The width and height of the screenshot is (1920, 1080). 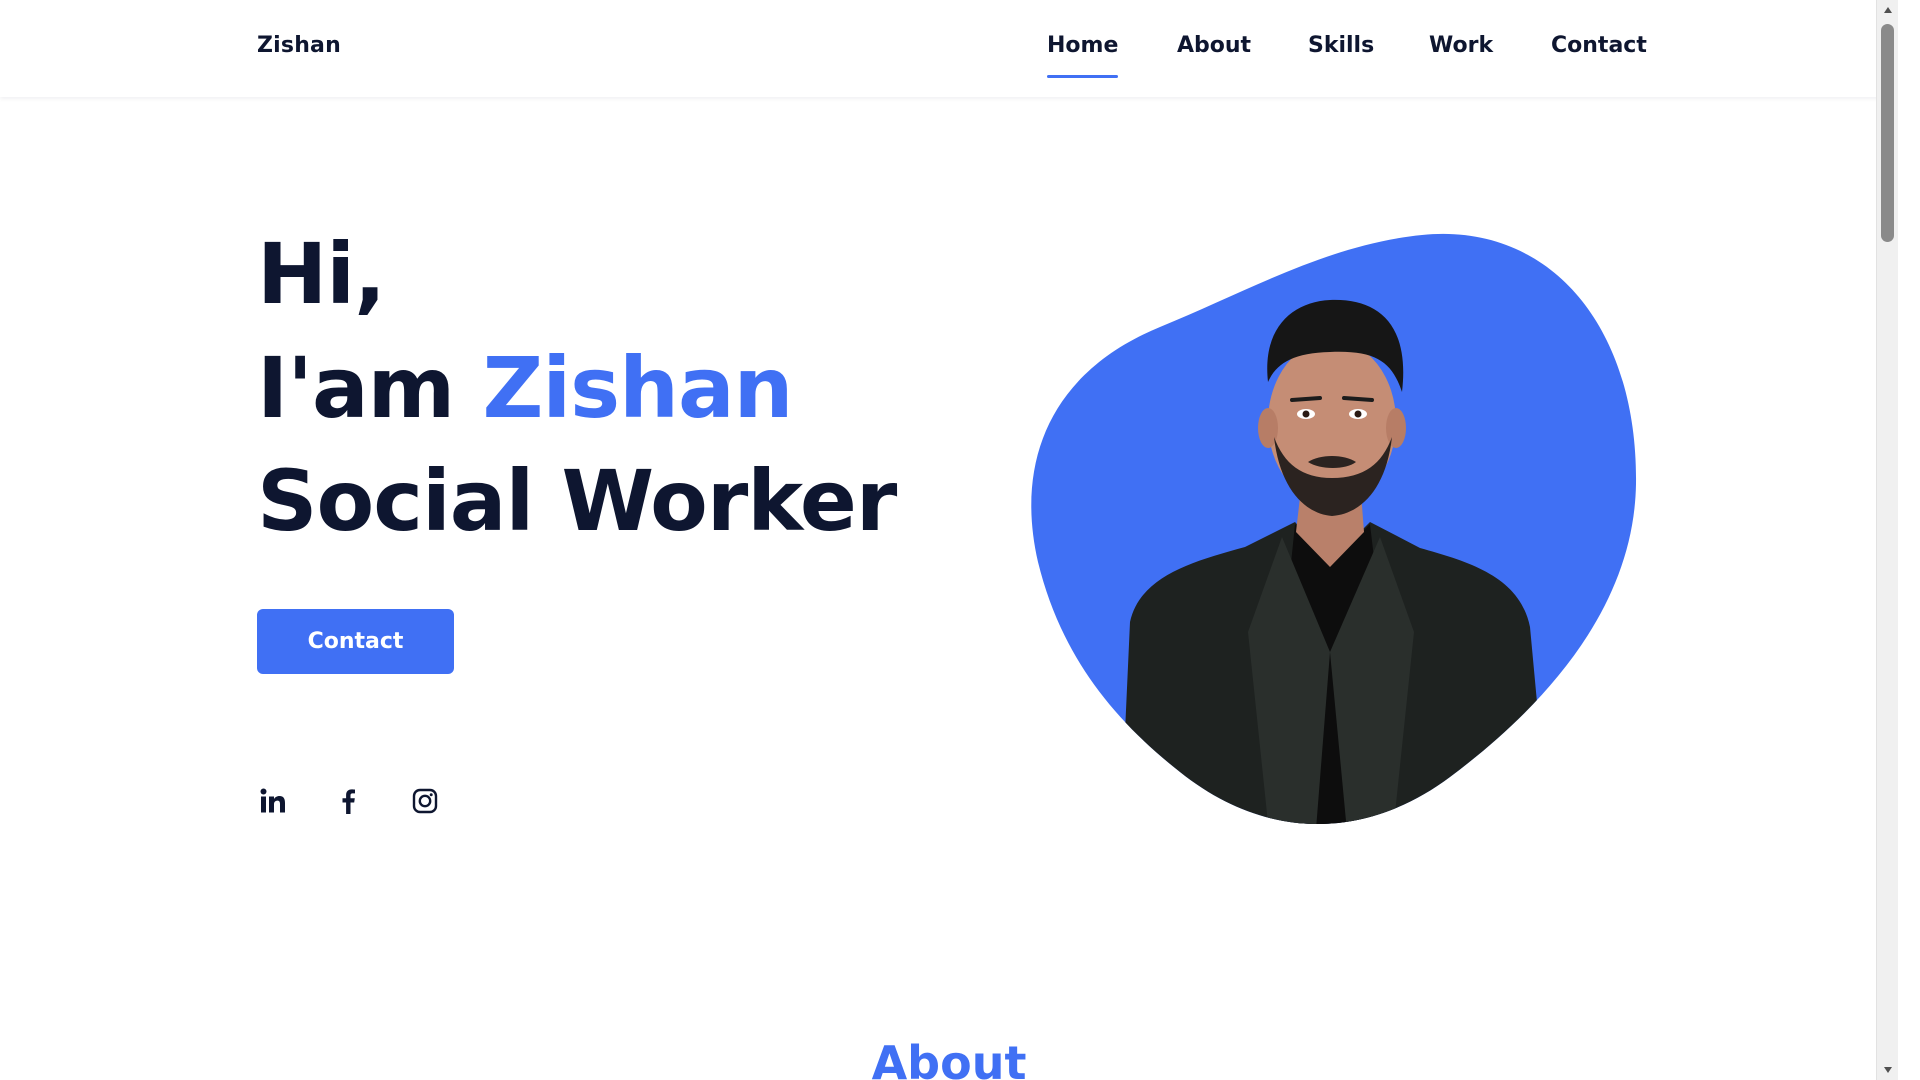 I want to click on hero-name: Zishan, so click(x=637, y=388).